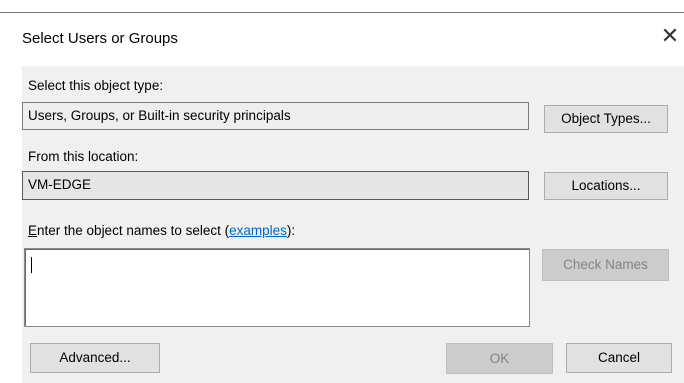 The width and height of the screenshot is (684, 383). Describe the element at coordinates (31, 265) in the screenshot. I see `text-caret` at that location.